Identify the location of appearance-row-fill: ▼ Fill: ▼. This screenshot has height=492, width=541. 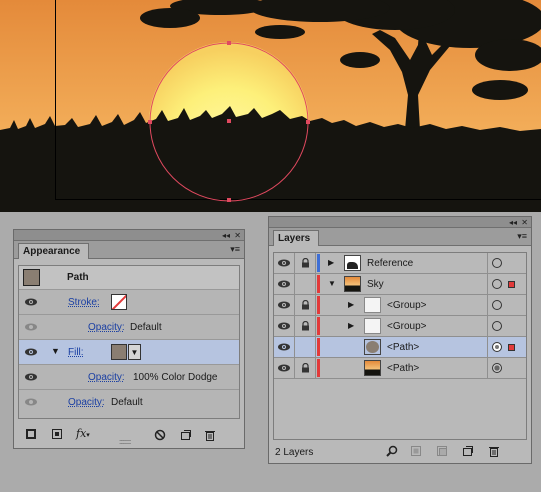
(129, 352).